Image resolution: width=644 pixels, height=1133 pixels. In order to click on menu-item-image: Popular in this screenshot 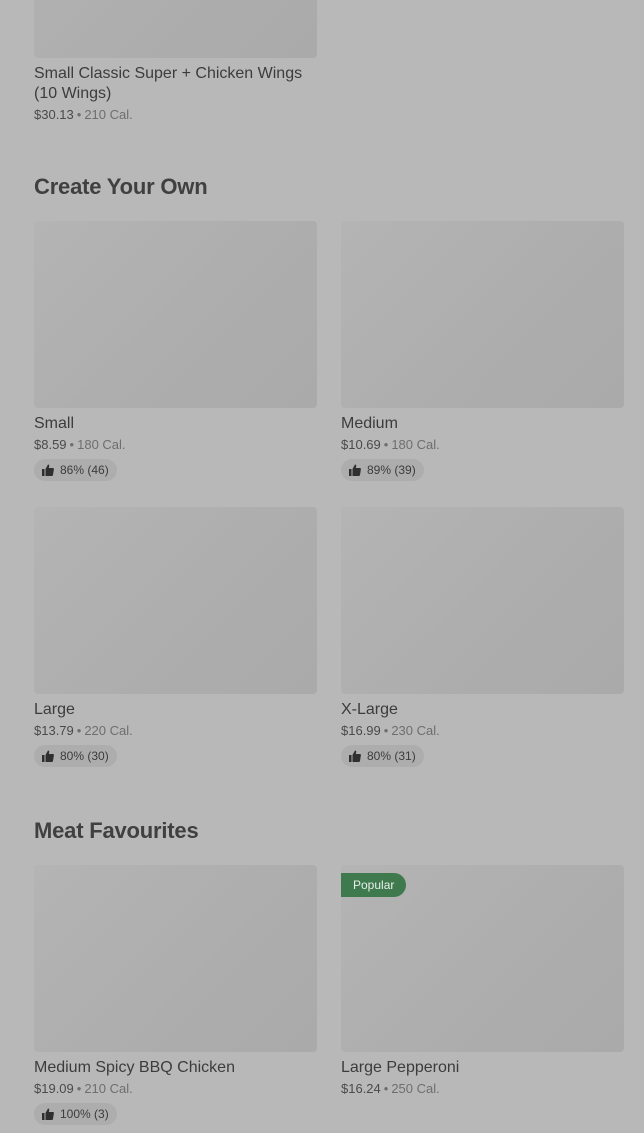, I will do `click(482, 958)`.